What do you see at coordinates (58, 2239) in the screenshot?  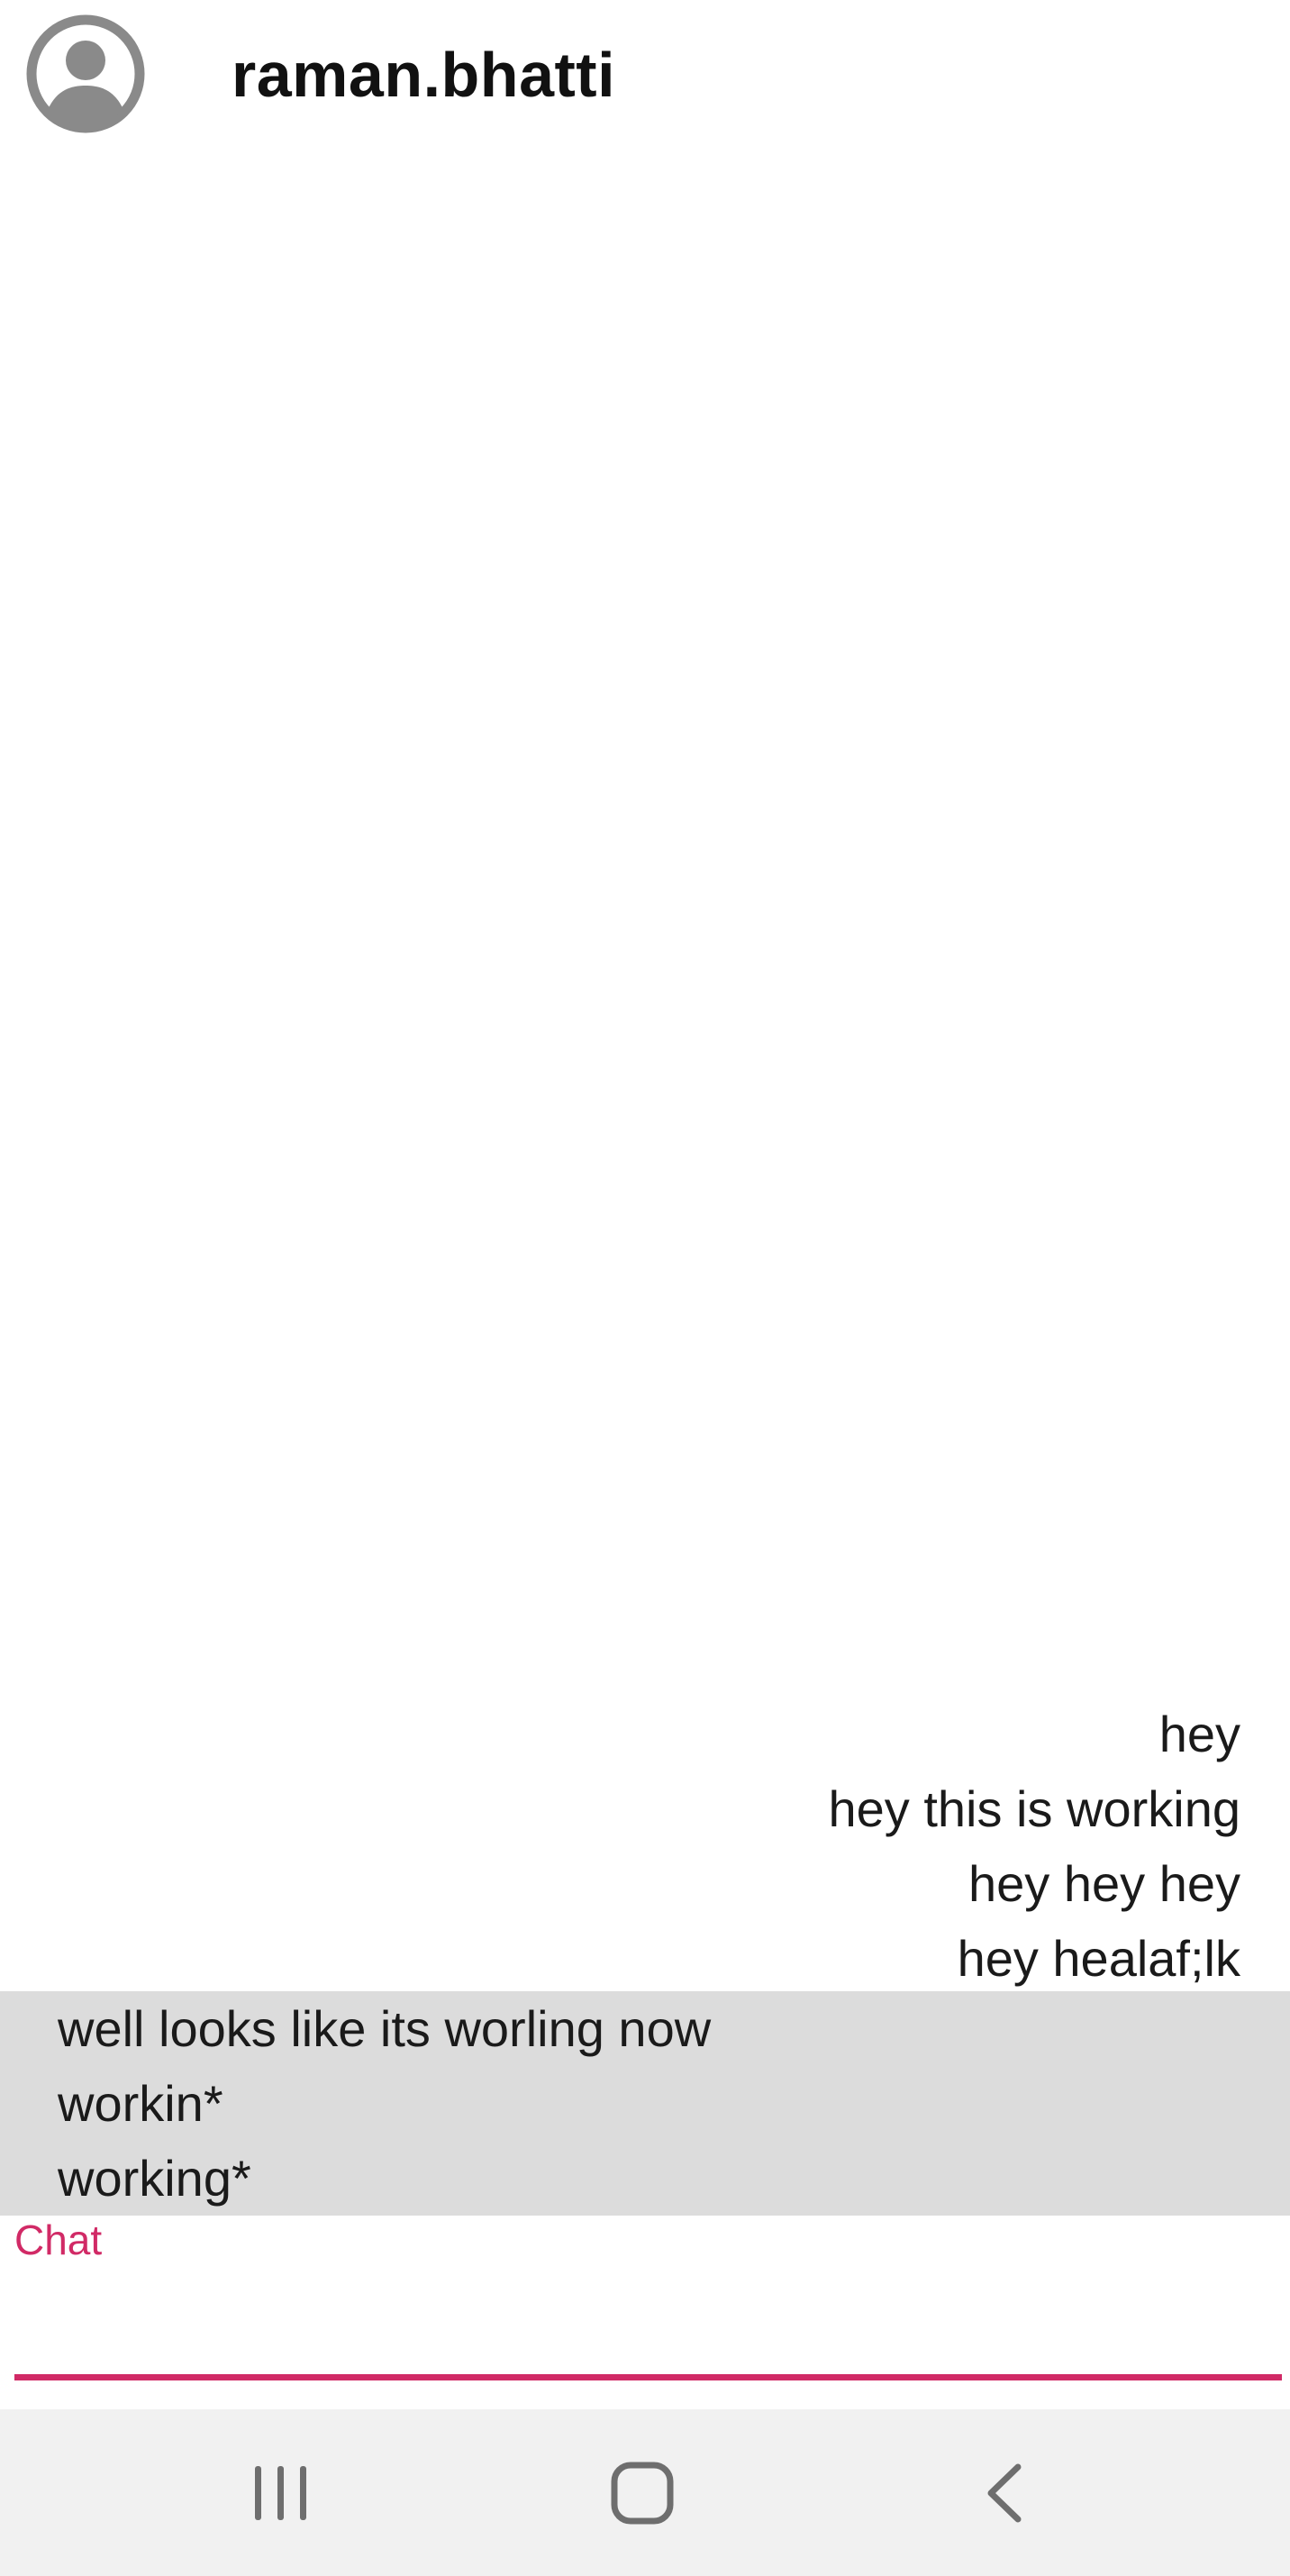 I see `chat-input-label: Chat` at bounding box center [58, 2239].